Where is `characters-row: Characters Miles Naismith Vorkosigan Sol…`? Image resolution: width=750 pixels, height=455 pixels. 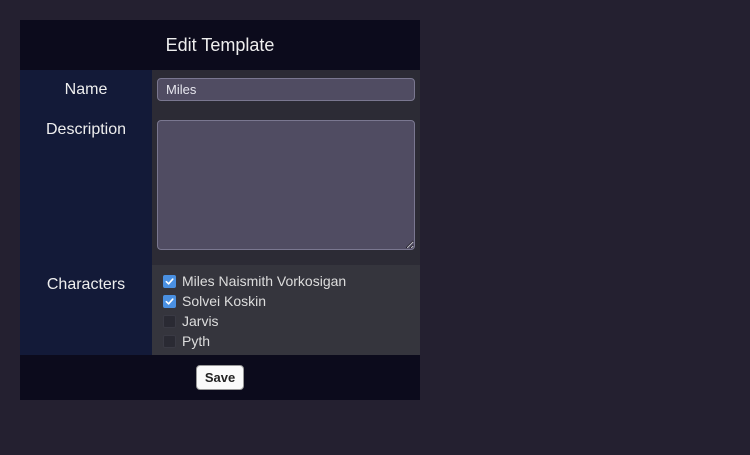
characters-row: Characters Miles Naismith Vorkosigan Sol… is located at coordinates (220, 310).